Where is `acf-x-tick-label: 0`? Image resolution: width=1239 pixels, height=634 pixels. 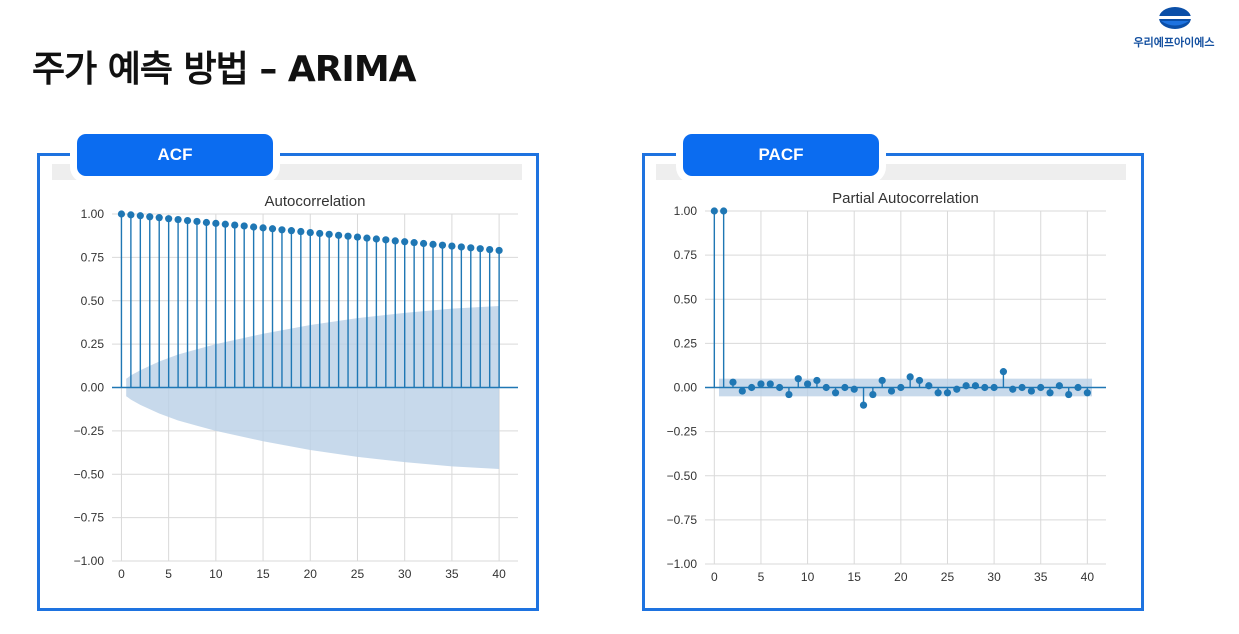
acf-x-tick-label: 0 is located at coordinates (121, 574).